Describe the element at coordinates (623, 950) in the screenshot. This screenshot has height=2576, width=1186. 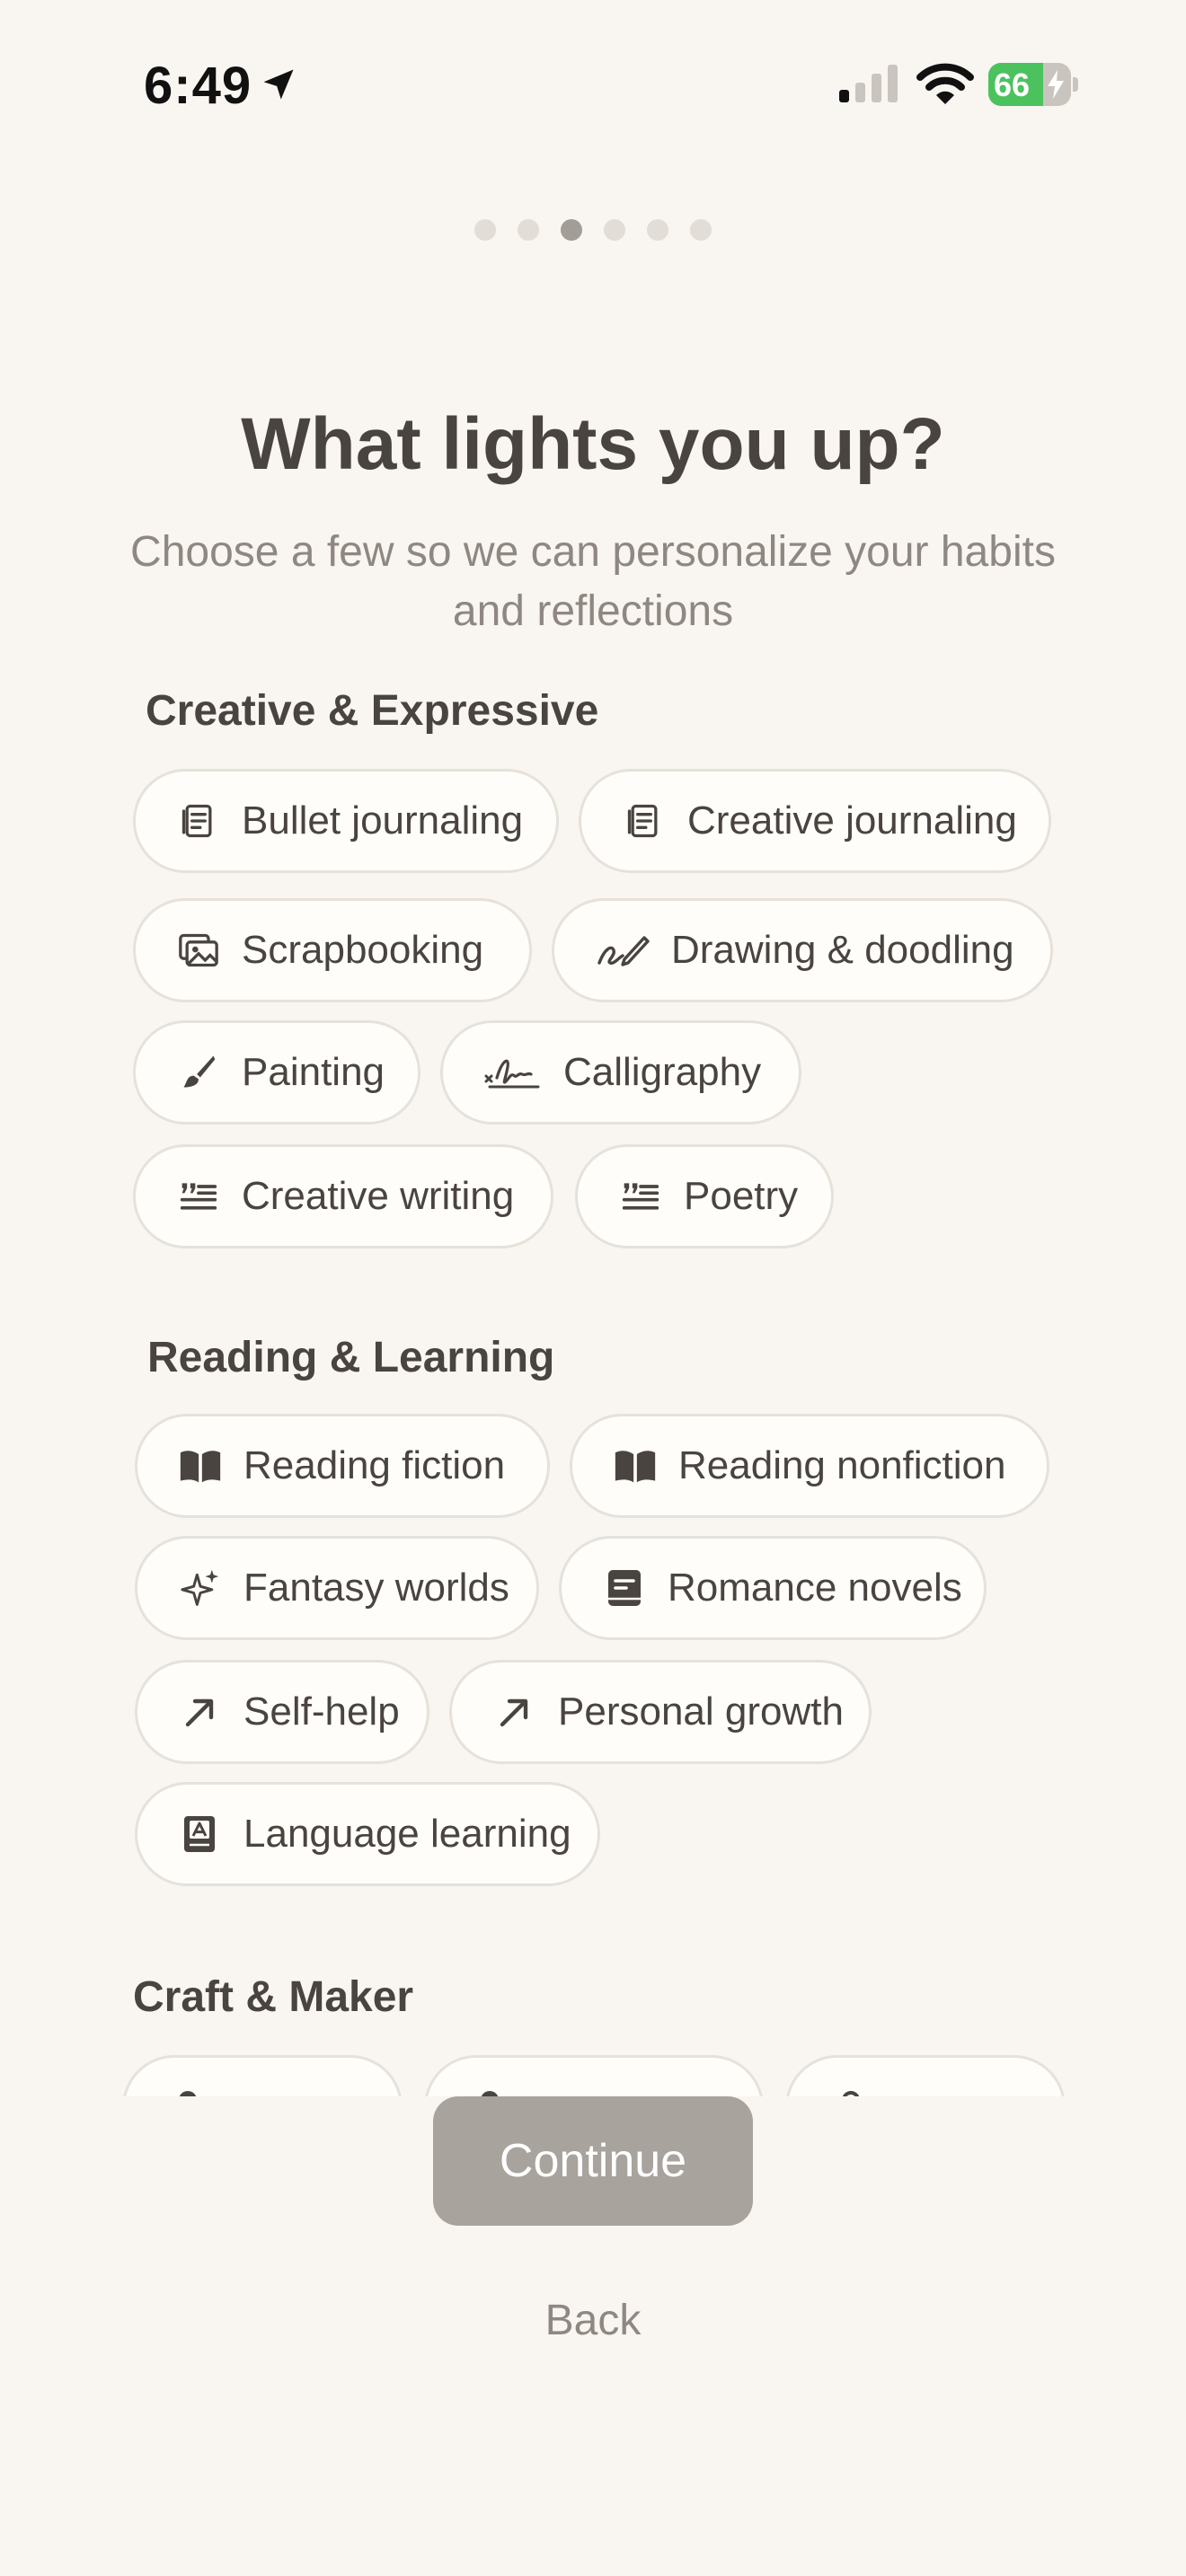
I see `pencil-scribble-icon` at that location.